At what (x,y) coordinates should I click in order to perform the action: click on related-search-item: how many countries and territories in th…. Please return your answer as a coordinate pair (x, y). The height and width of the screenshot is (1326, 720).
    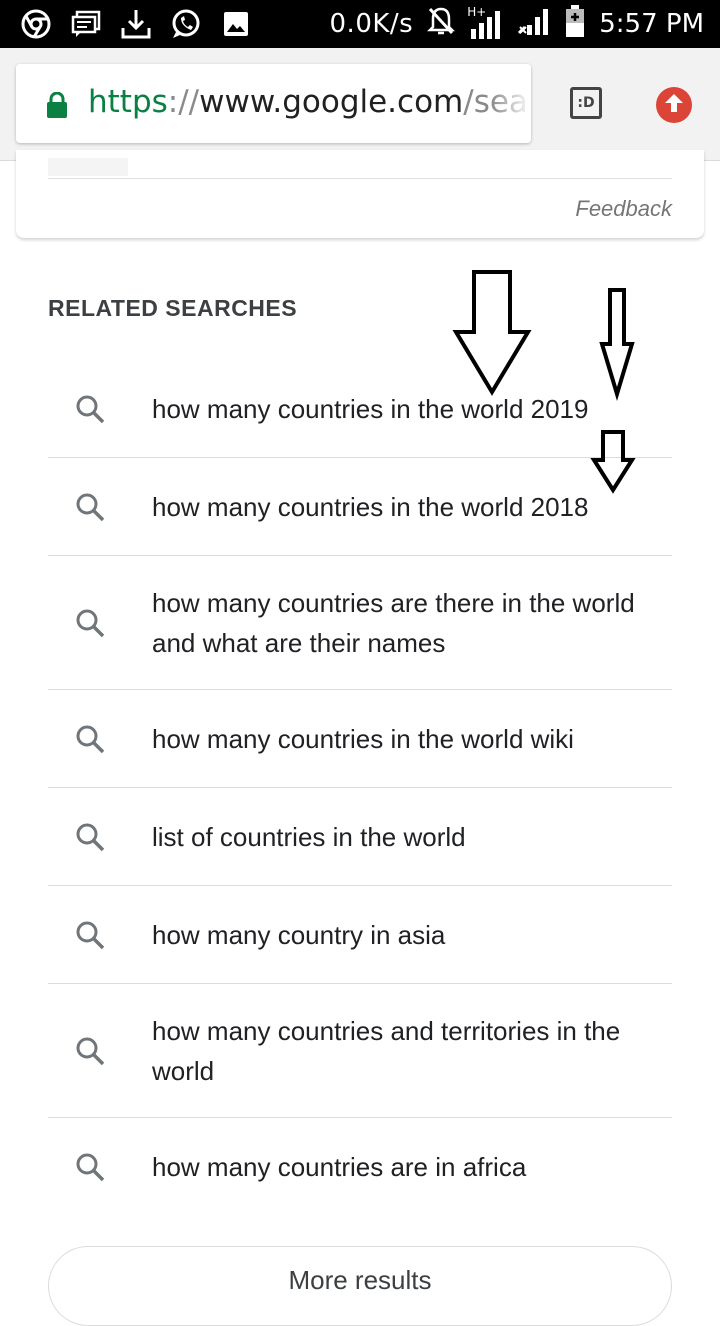
    Looking at the image, I should click on (360, 1051).